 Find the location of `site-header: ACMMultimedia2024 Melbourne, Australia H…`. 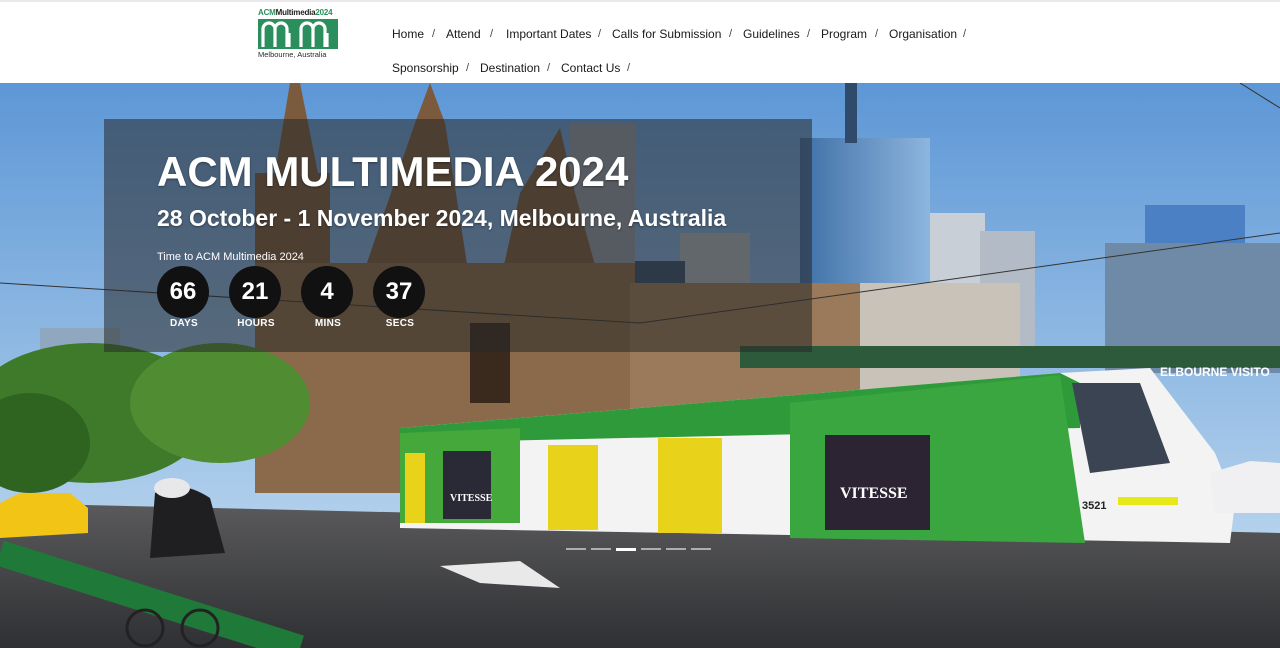

site-header: ACMMultimedia2024 Melbourne, Australia H… is located at coordinates (640, 41).